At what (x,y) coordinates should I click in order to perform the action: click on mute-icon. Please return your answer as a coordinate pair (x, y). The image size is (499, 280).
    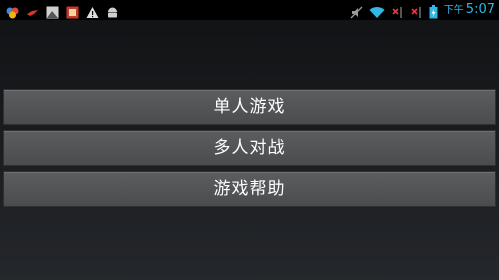
    Looking at the image, I should click on (356, 11).